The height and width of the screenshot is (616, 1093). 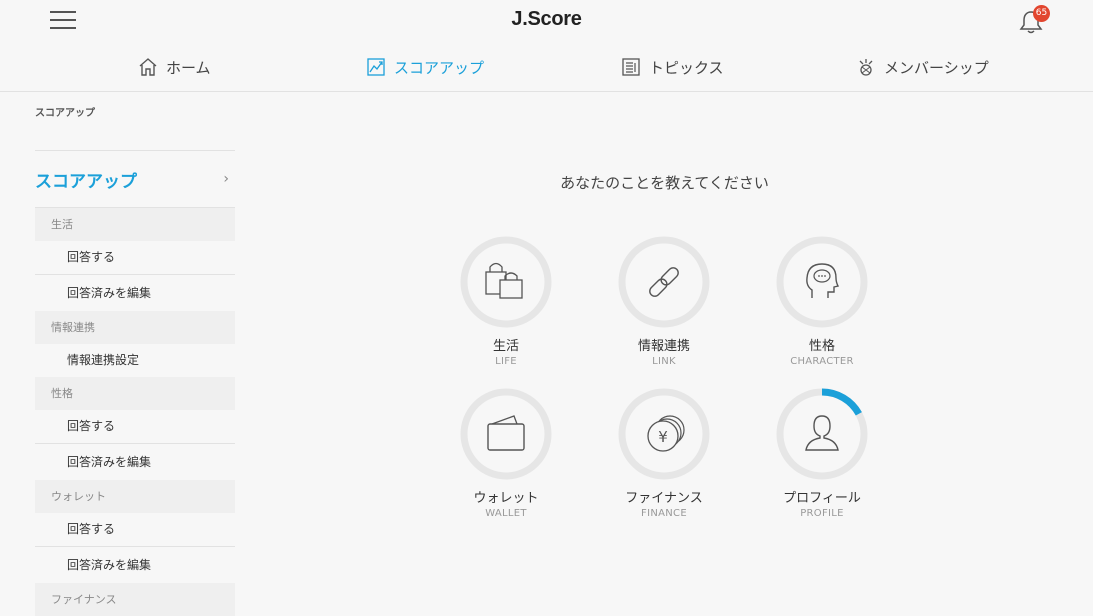 I want to click on category-character-sublabel: CHARACTER, so click(x=822, y=361).